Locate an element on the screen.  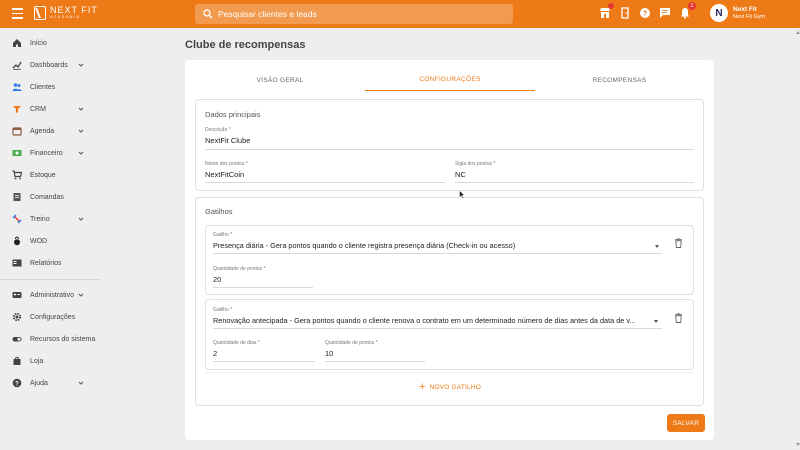
sidebar-item-label: Estoque is located at coordinates (43, 175).